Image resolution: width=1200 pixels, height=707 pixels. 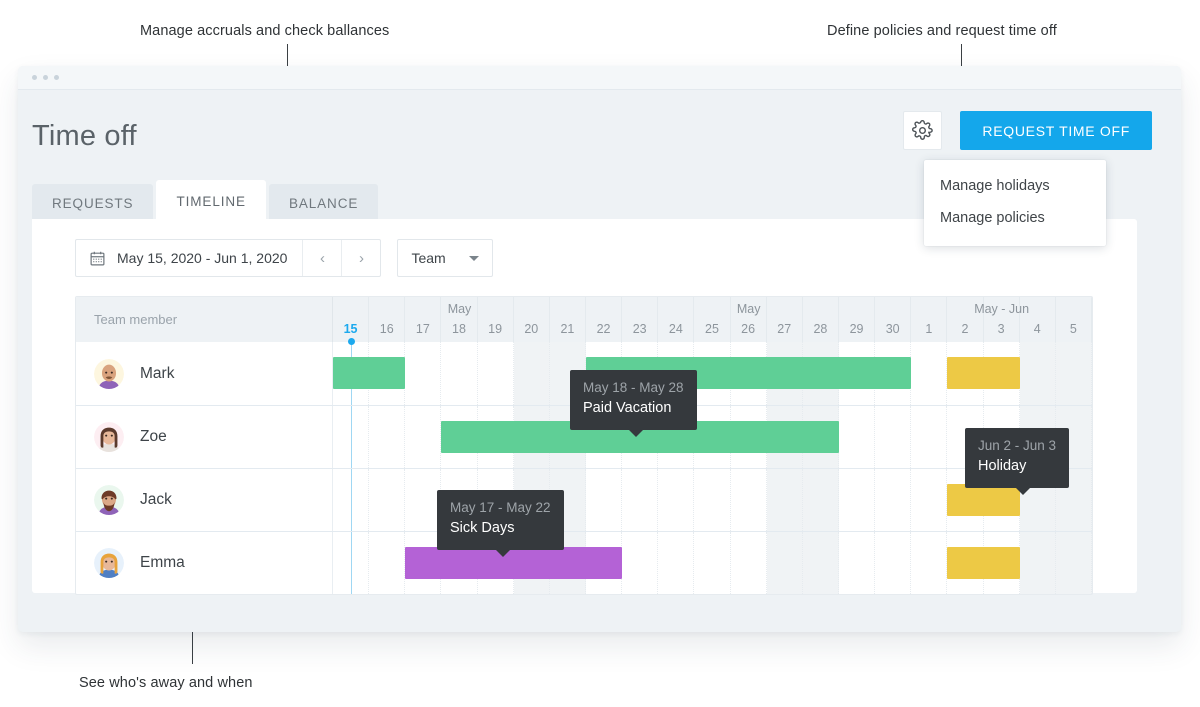 What do you see at coordinates (156, 499) in the screenshot?
I see `member-name: Jack` at bounding box center [156, 499].